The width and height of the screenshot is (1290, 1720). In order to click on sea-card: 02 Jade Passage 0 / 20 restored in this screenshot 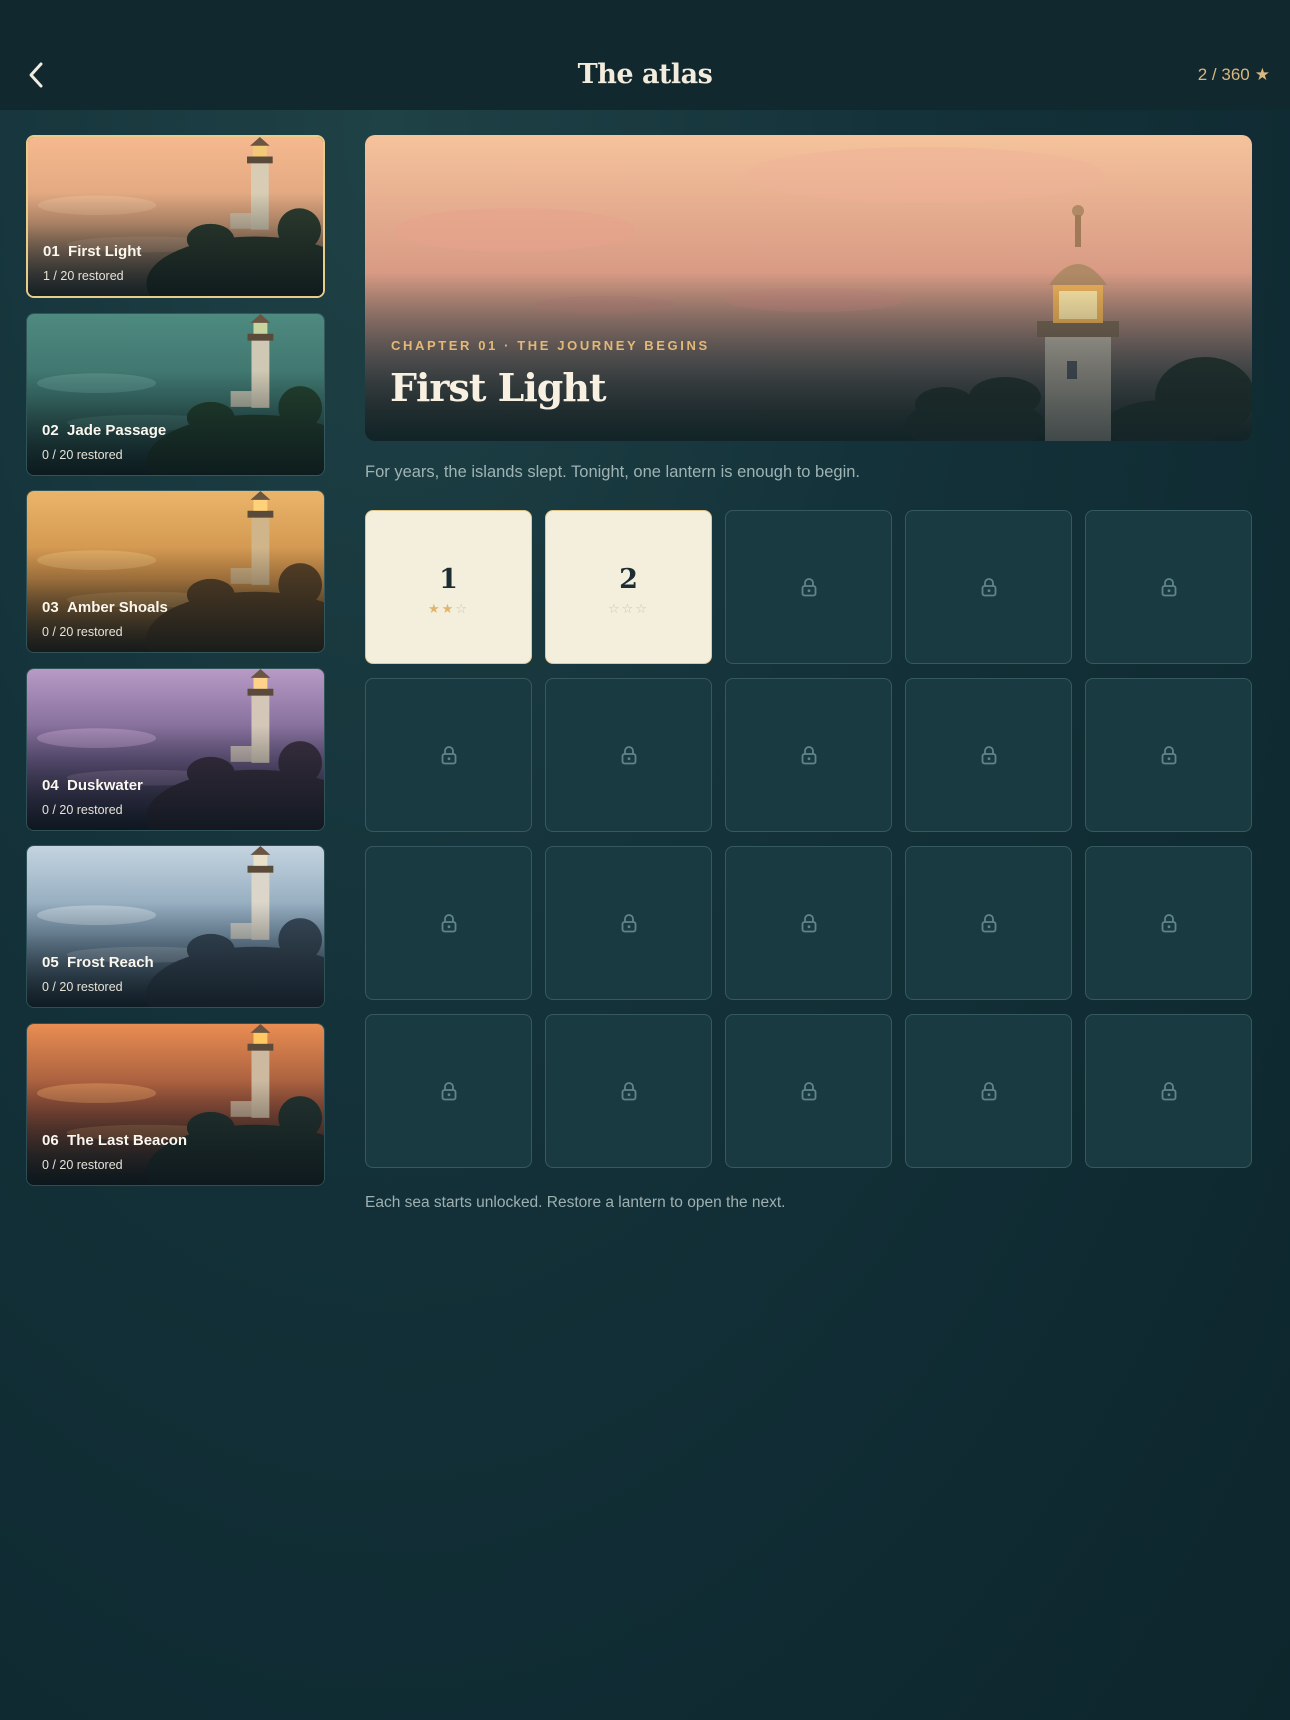, I will do `click(175, 394)`.